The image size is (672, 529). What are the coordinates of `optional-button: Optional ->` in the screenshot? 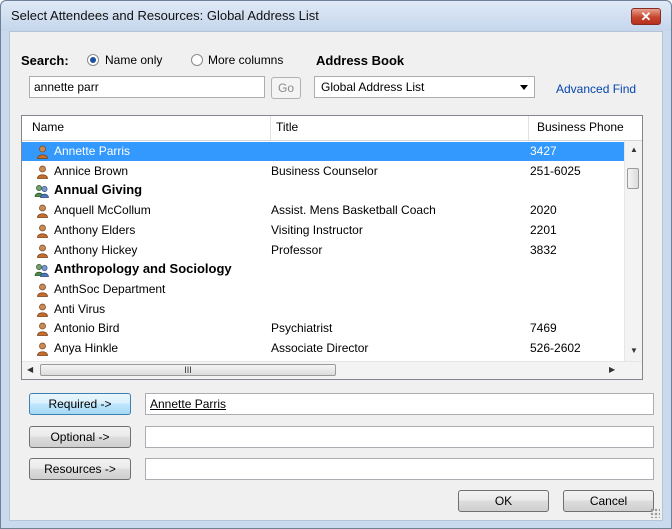 It's located at (80, 437).